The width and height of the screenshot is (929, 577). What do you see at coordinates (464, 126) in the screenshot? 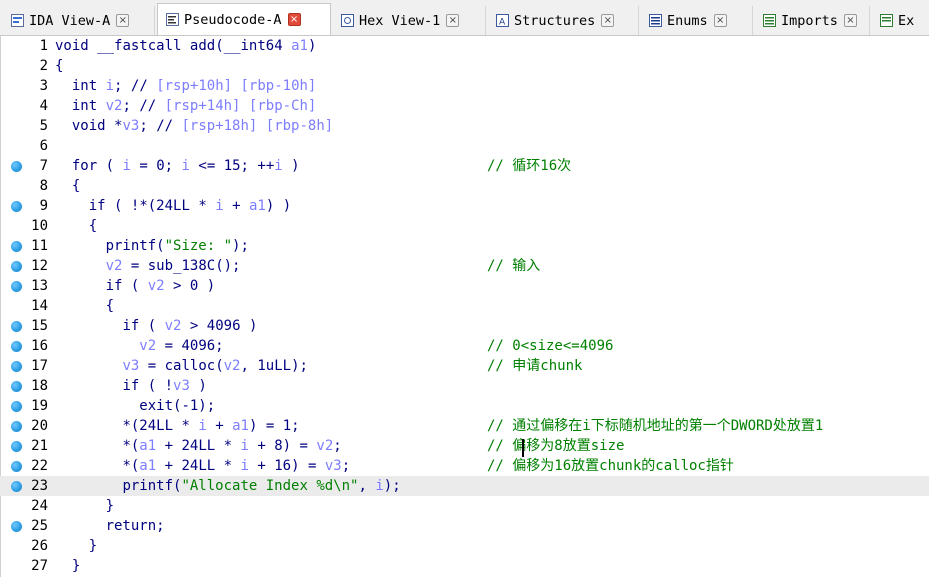
I see `code-line: 5 void *v3; // [rsp+18h] [rbp-8h]` at bounding box center [464, 126].